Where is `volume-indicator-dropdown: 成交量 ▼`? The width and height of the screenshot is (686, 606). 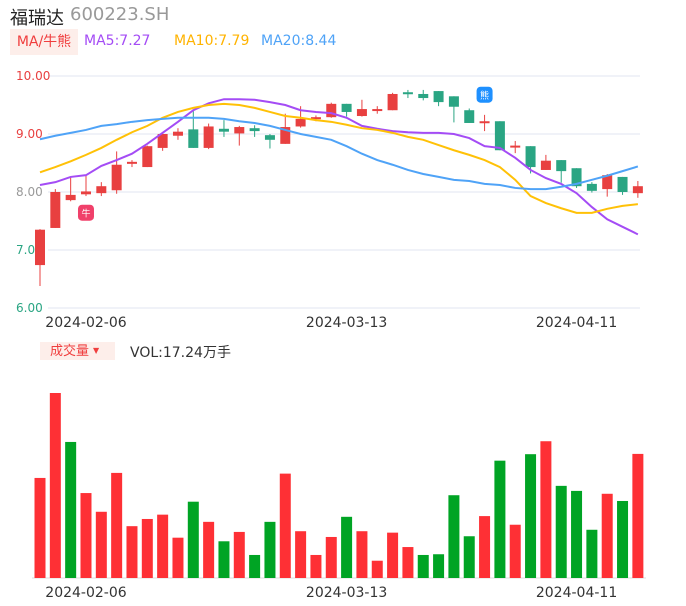
volume-indicator-dropdown: 成交量 ▼ is located at coordinates (77, 351).